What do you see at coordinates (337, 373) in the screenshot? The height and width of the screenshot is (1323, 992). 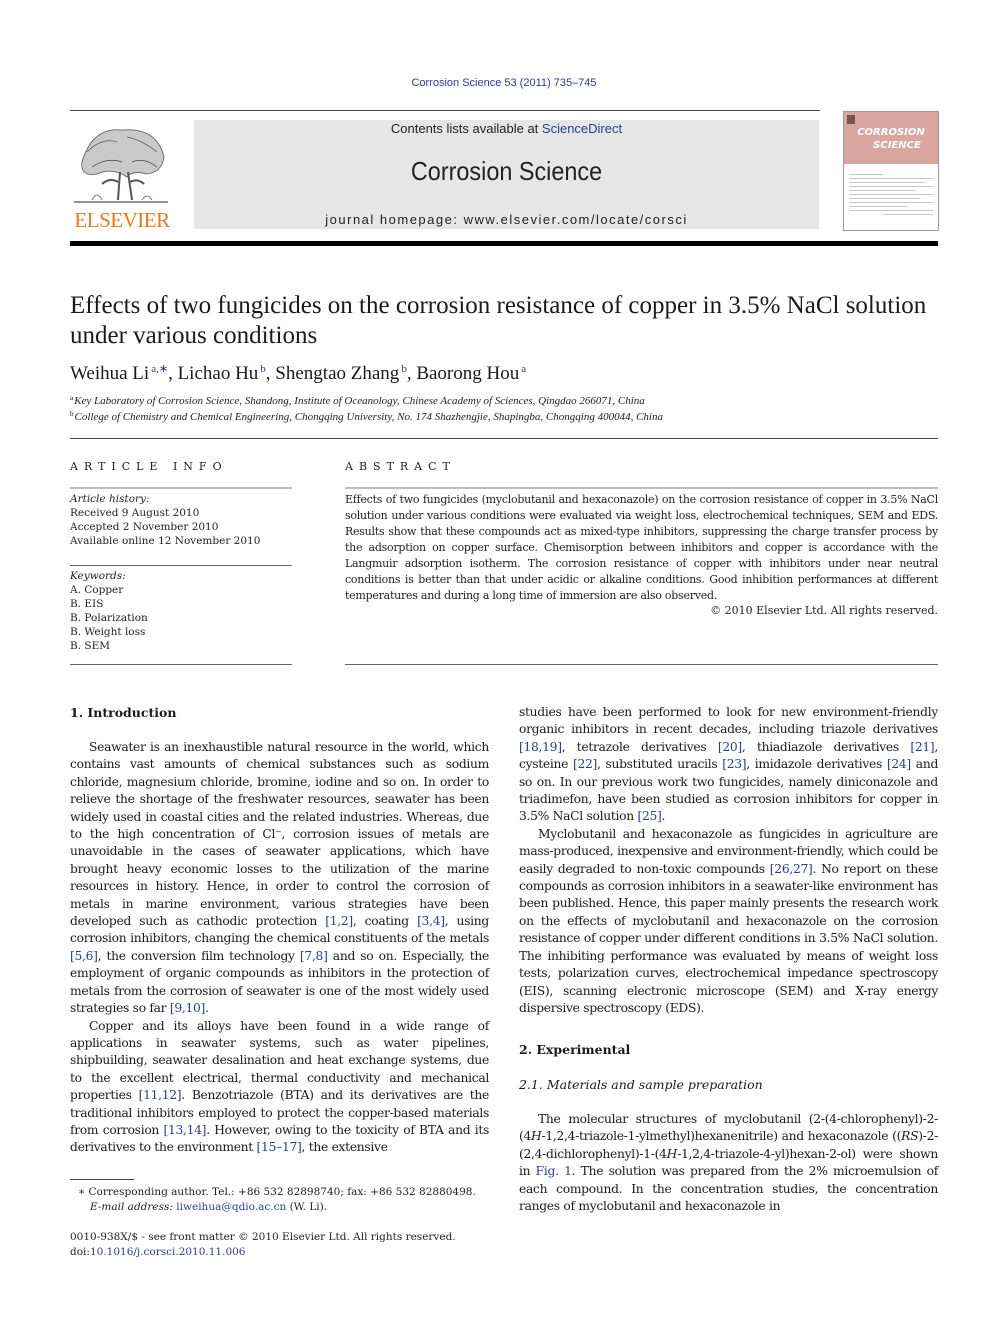 I see `author-name: Shengtao Zhang` at bounding box center [337, 373].